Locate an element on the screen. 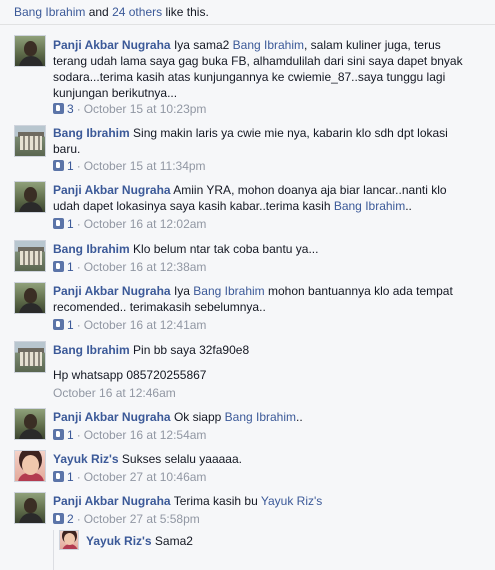 The height and width of the screenshot is (570, 495). timestamp: October 16 at 12:41am is located at coordinates (145, 325).